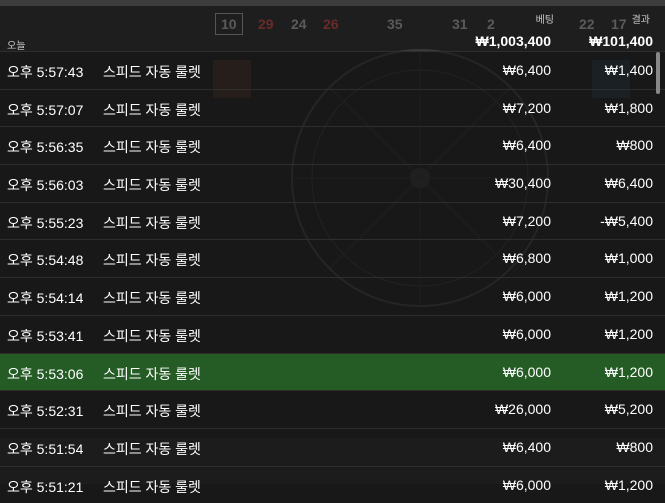 This screenshot has width=665, height=503. I want to click on row-time: 오후 5:54:48, so click(45, 260).